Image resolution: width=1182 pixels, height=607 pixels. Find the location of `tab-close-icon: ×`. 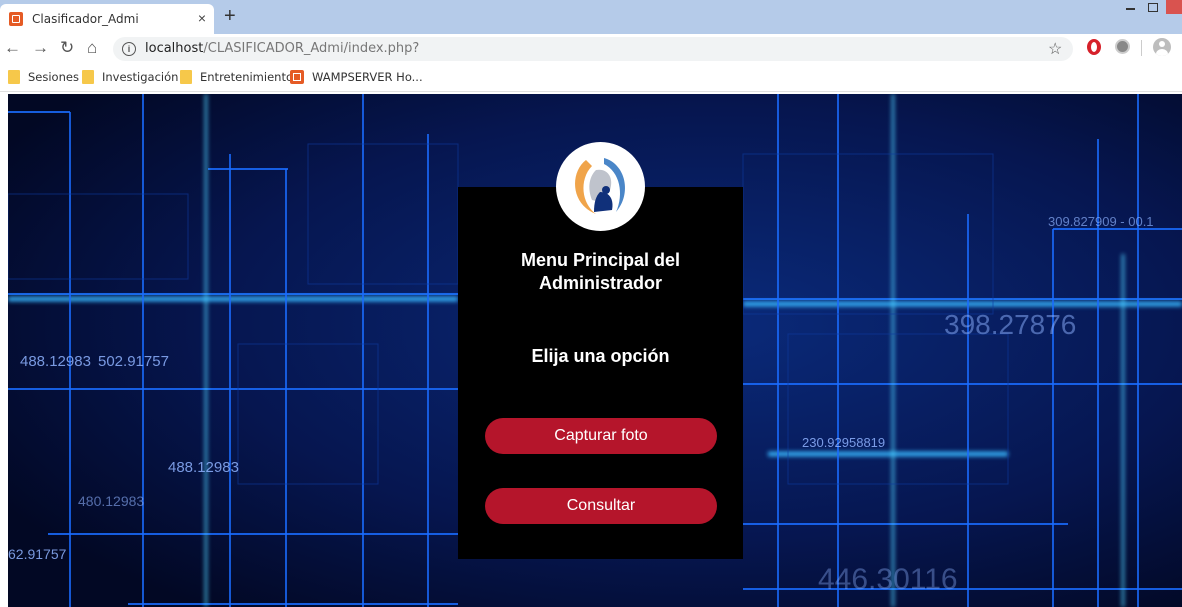

tab-close-icon: × is located at coordinates (202, 18).